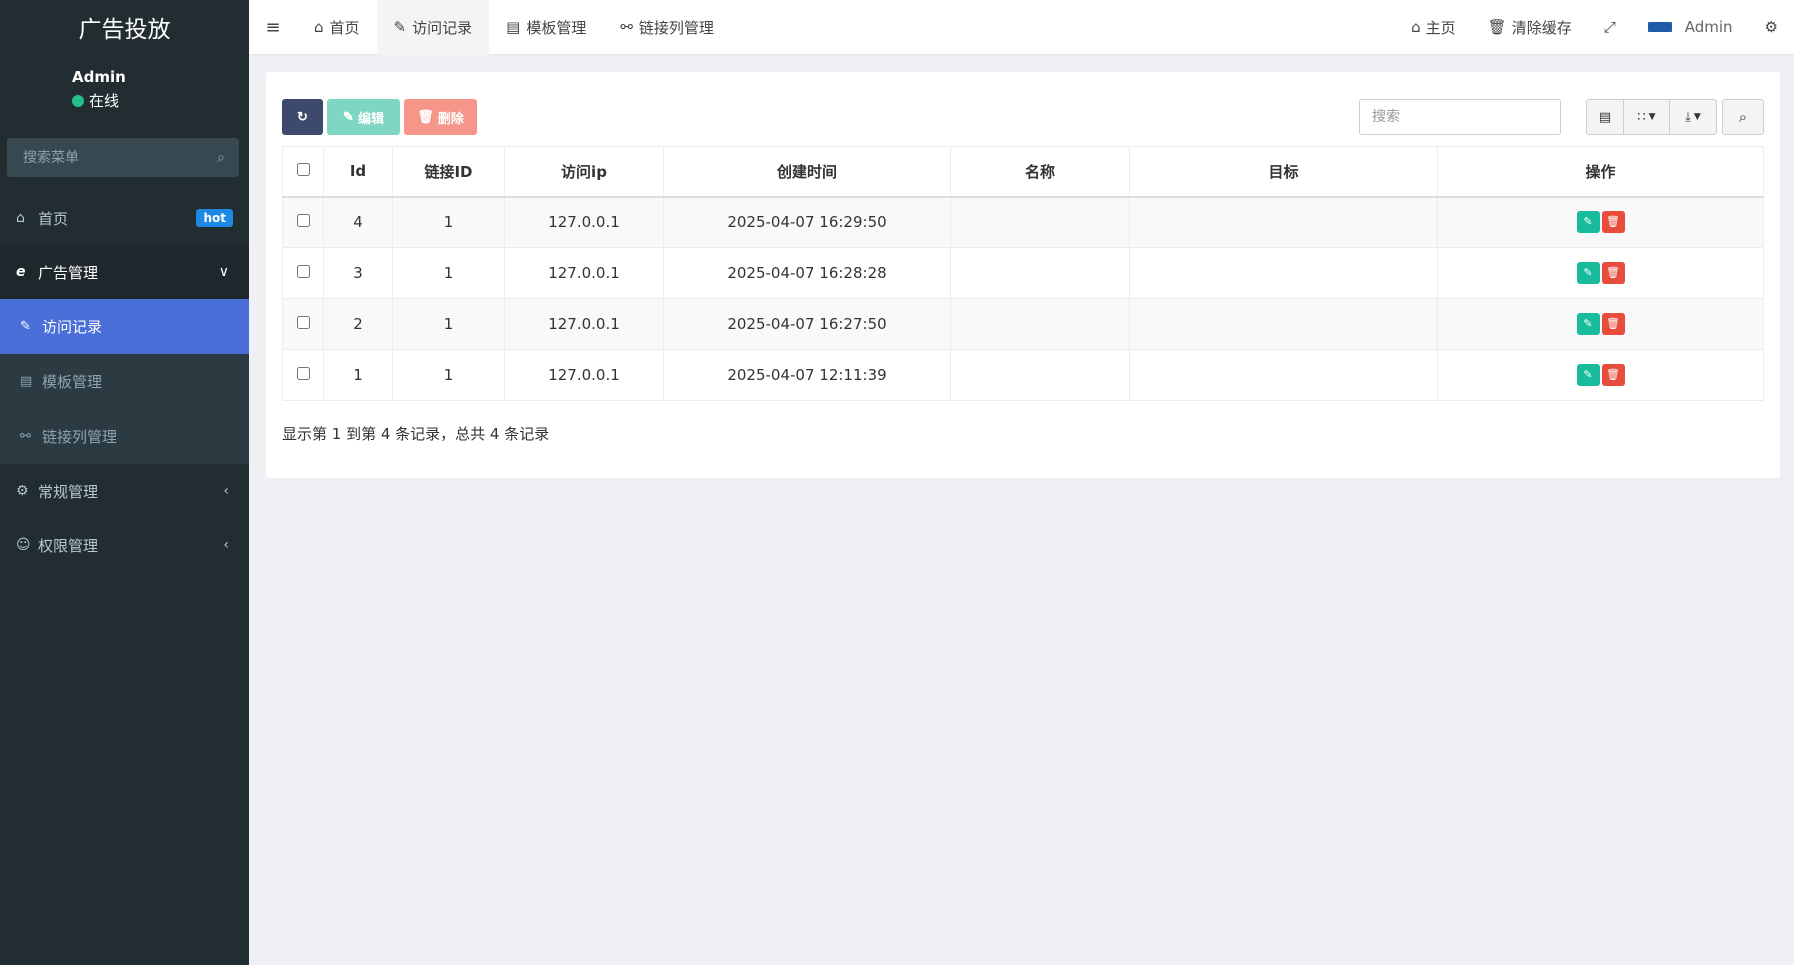 The height and width of the screenshot is (965, 1794). What do you see at coordinates (448, 172) in the screenshot?
I see `header-link-id: 链接ID` at bounding box center [448, 172].